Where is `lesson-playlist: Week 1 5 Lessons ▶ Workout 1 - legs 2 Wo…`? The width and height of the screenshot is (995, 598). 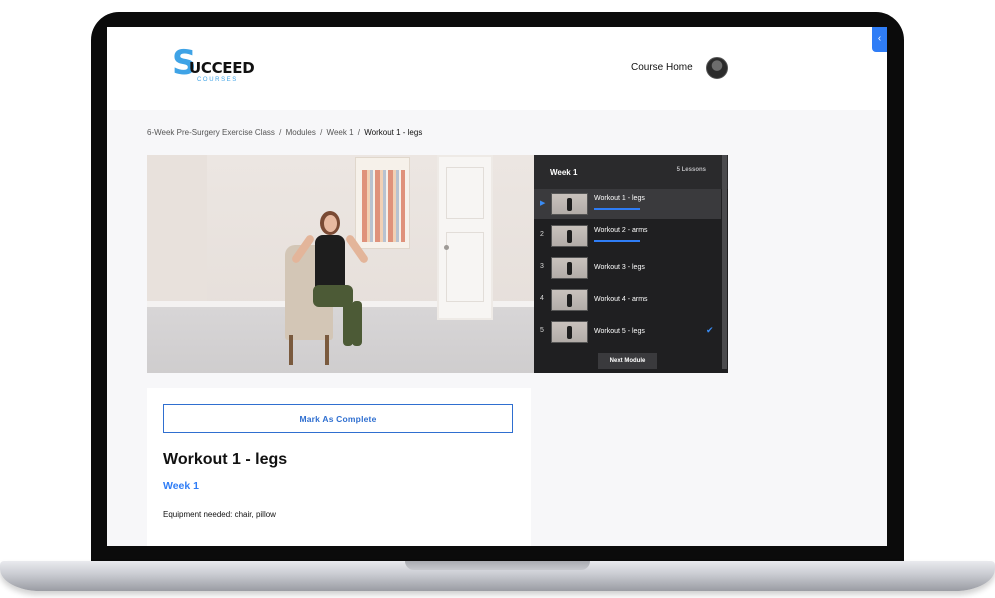
lesson-playlist: Week 1 5 Lessons ▶ Workout 1 - legs 2 Wo… is located at coordinates (631, 264).